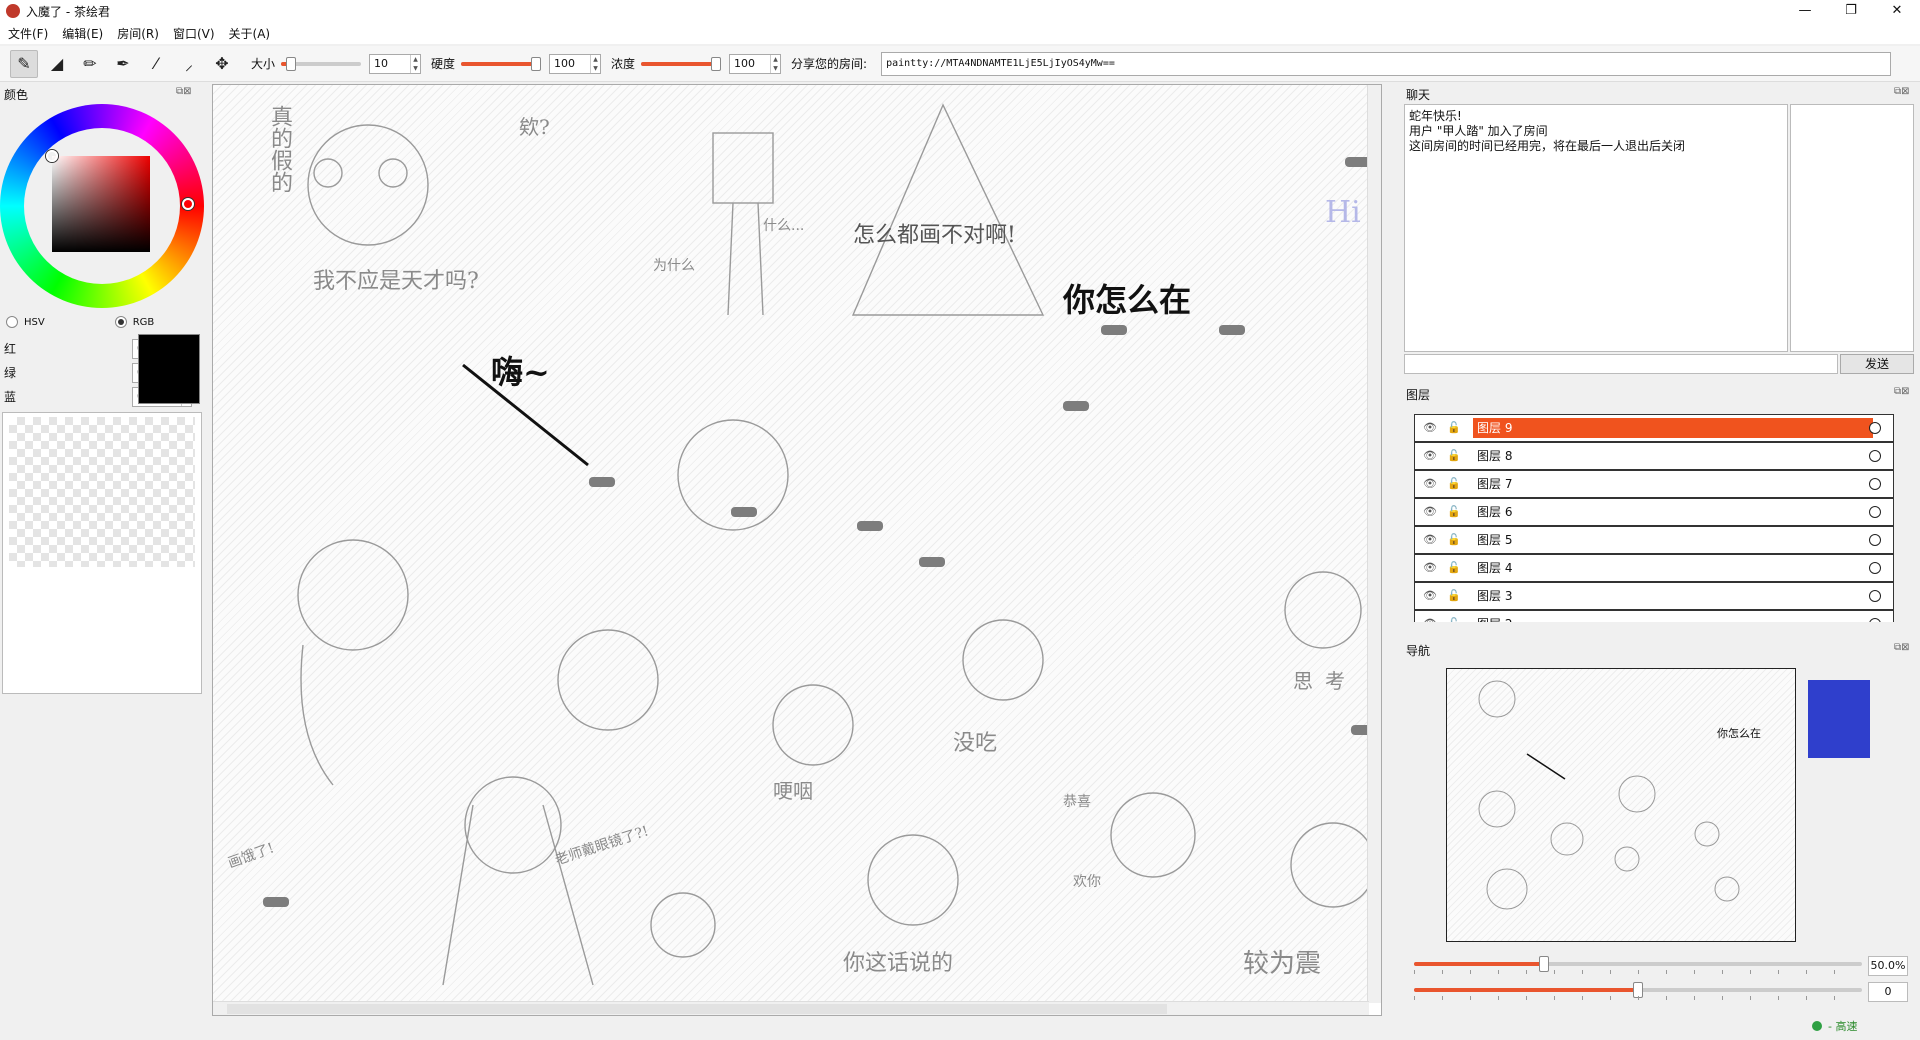  I want to click on maximize-button: ❐, so click(1851, 11).